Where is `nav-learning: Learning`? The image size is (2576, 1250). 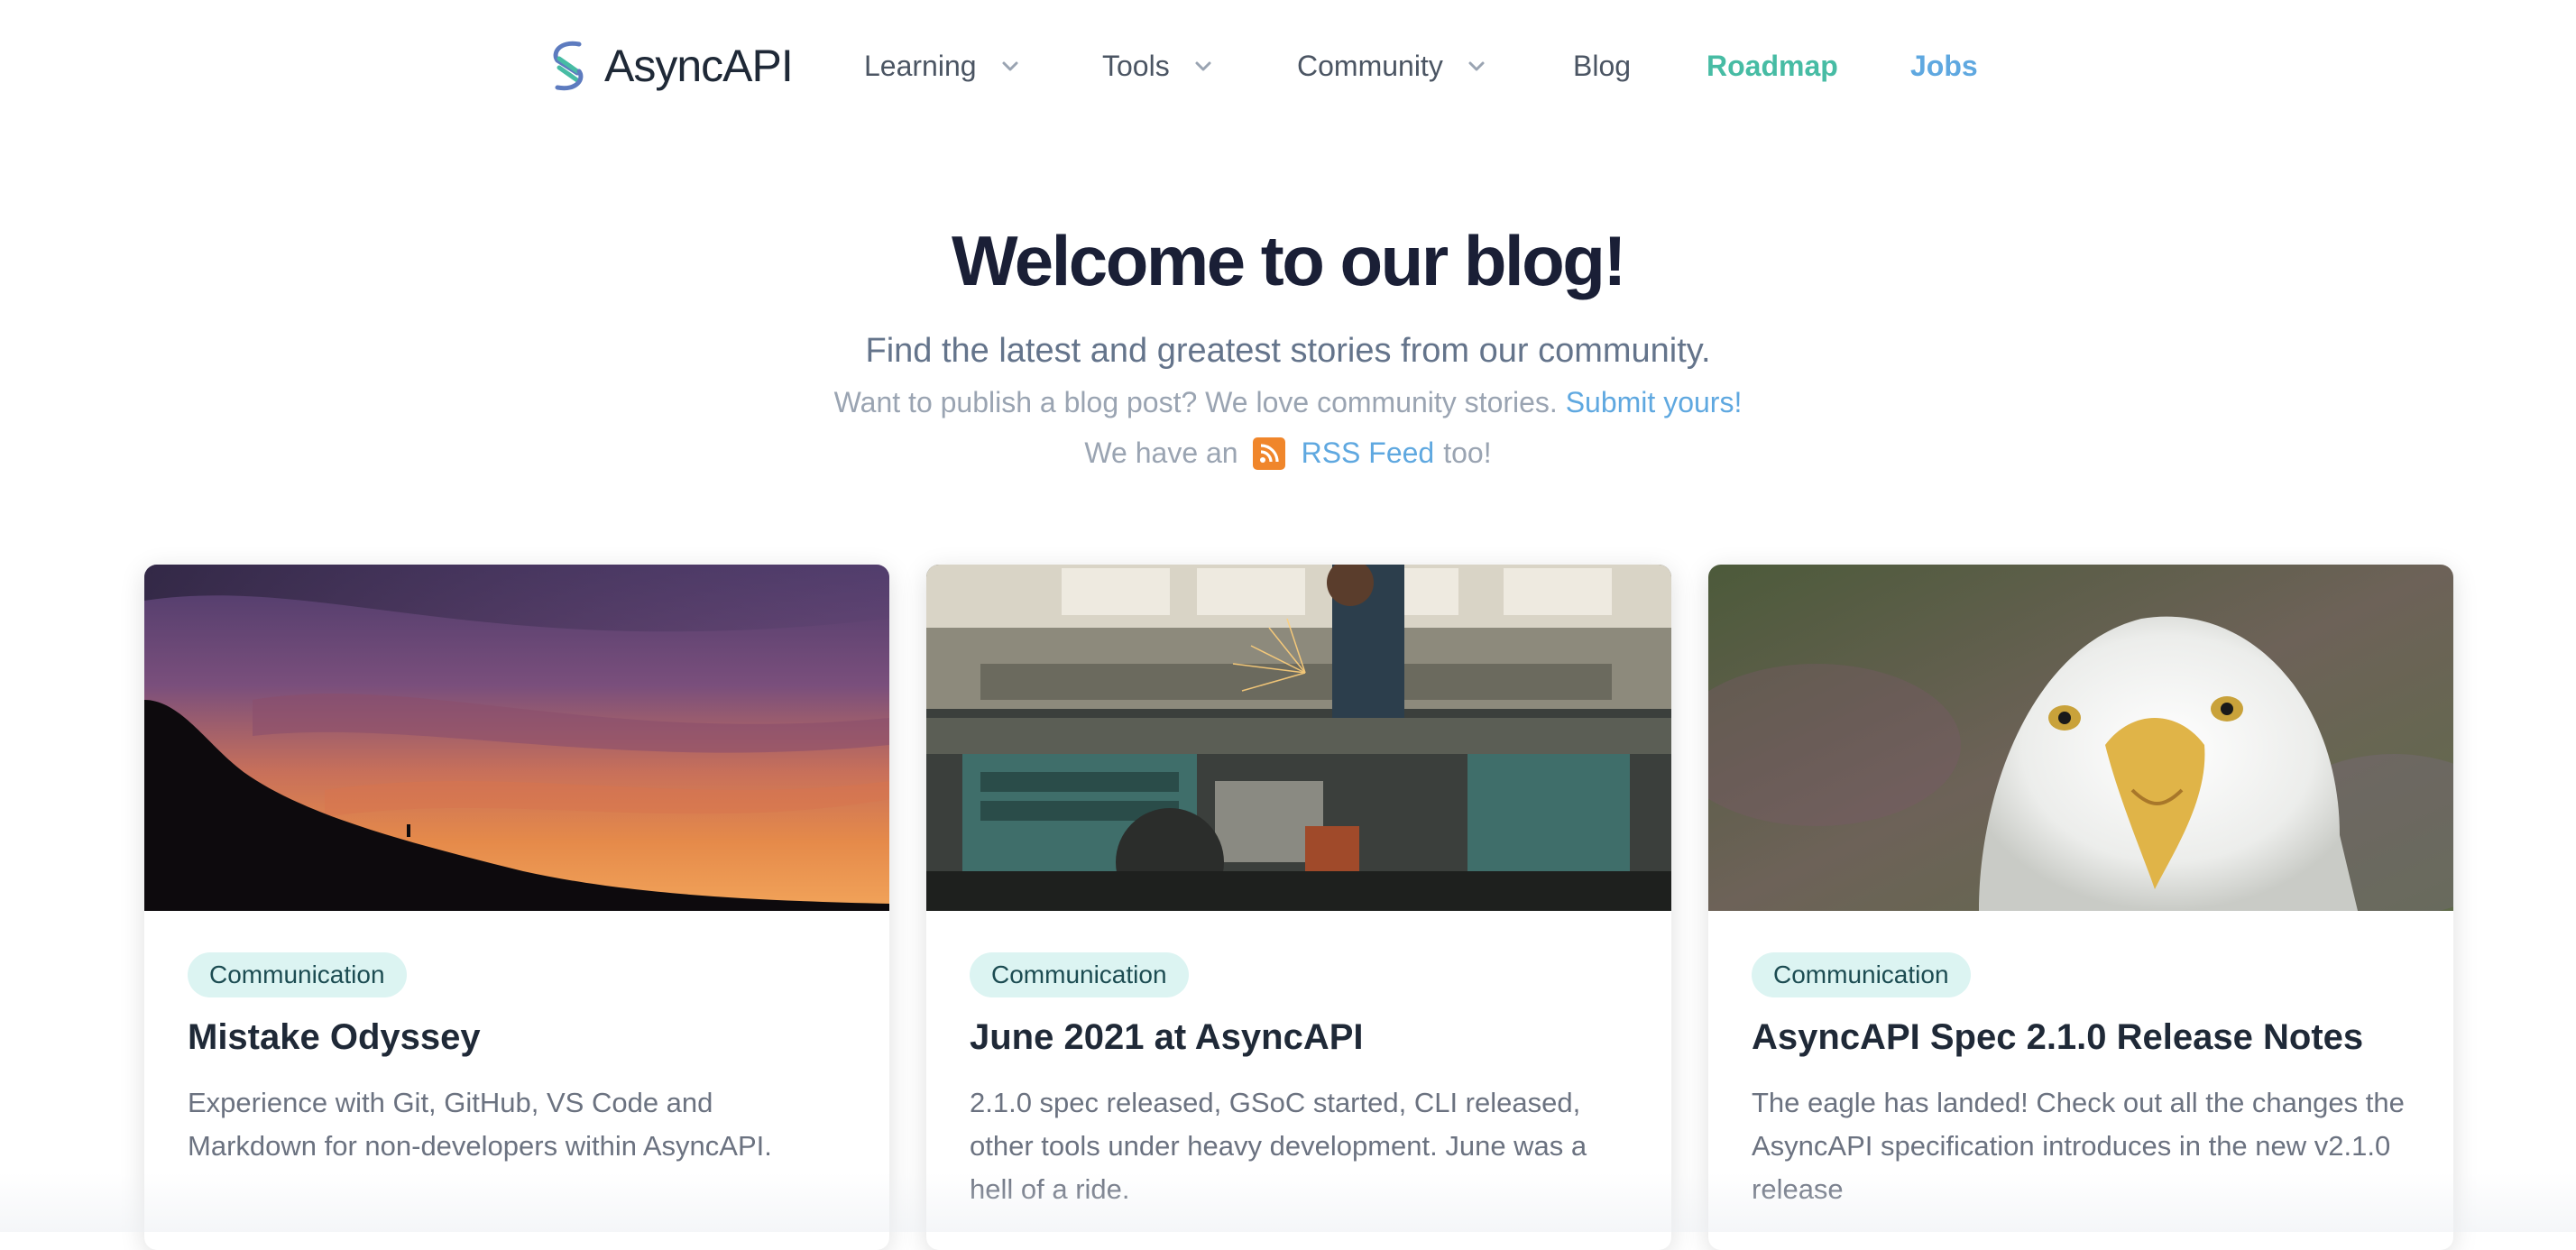
nav-learning: Learning is located at coordinates (943, 66).